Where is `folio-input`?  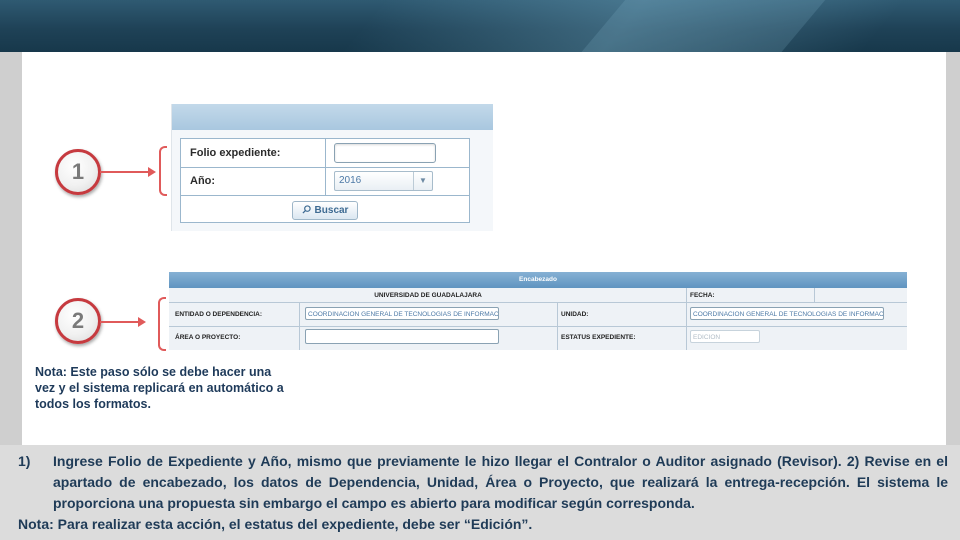 folio-input is located at coordinates (385, 153).